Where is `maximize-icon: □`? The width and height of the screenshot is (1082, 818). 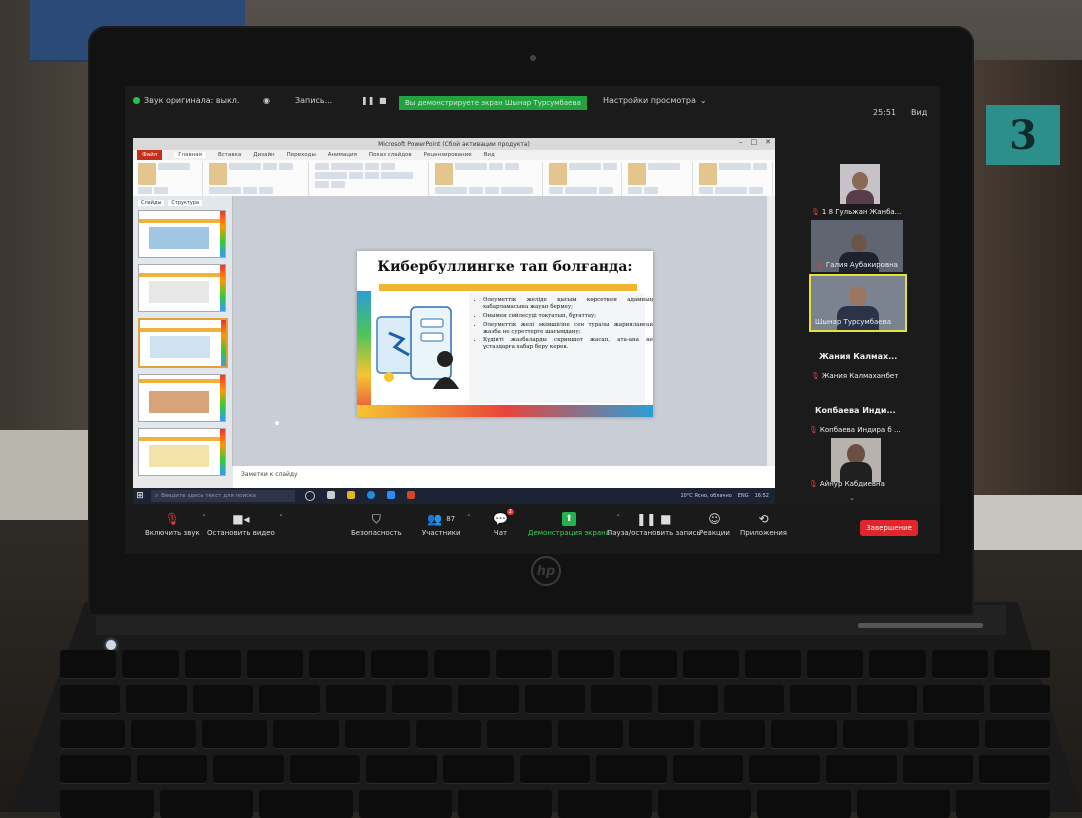
maximize-icon: □ is located at coordinates (754, 142).